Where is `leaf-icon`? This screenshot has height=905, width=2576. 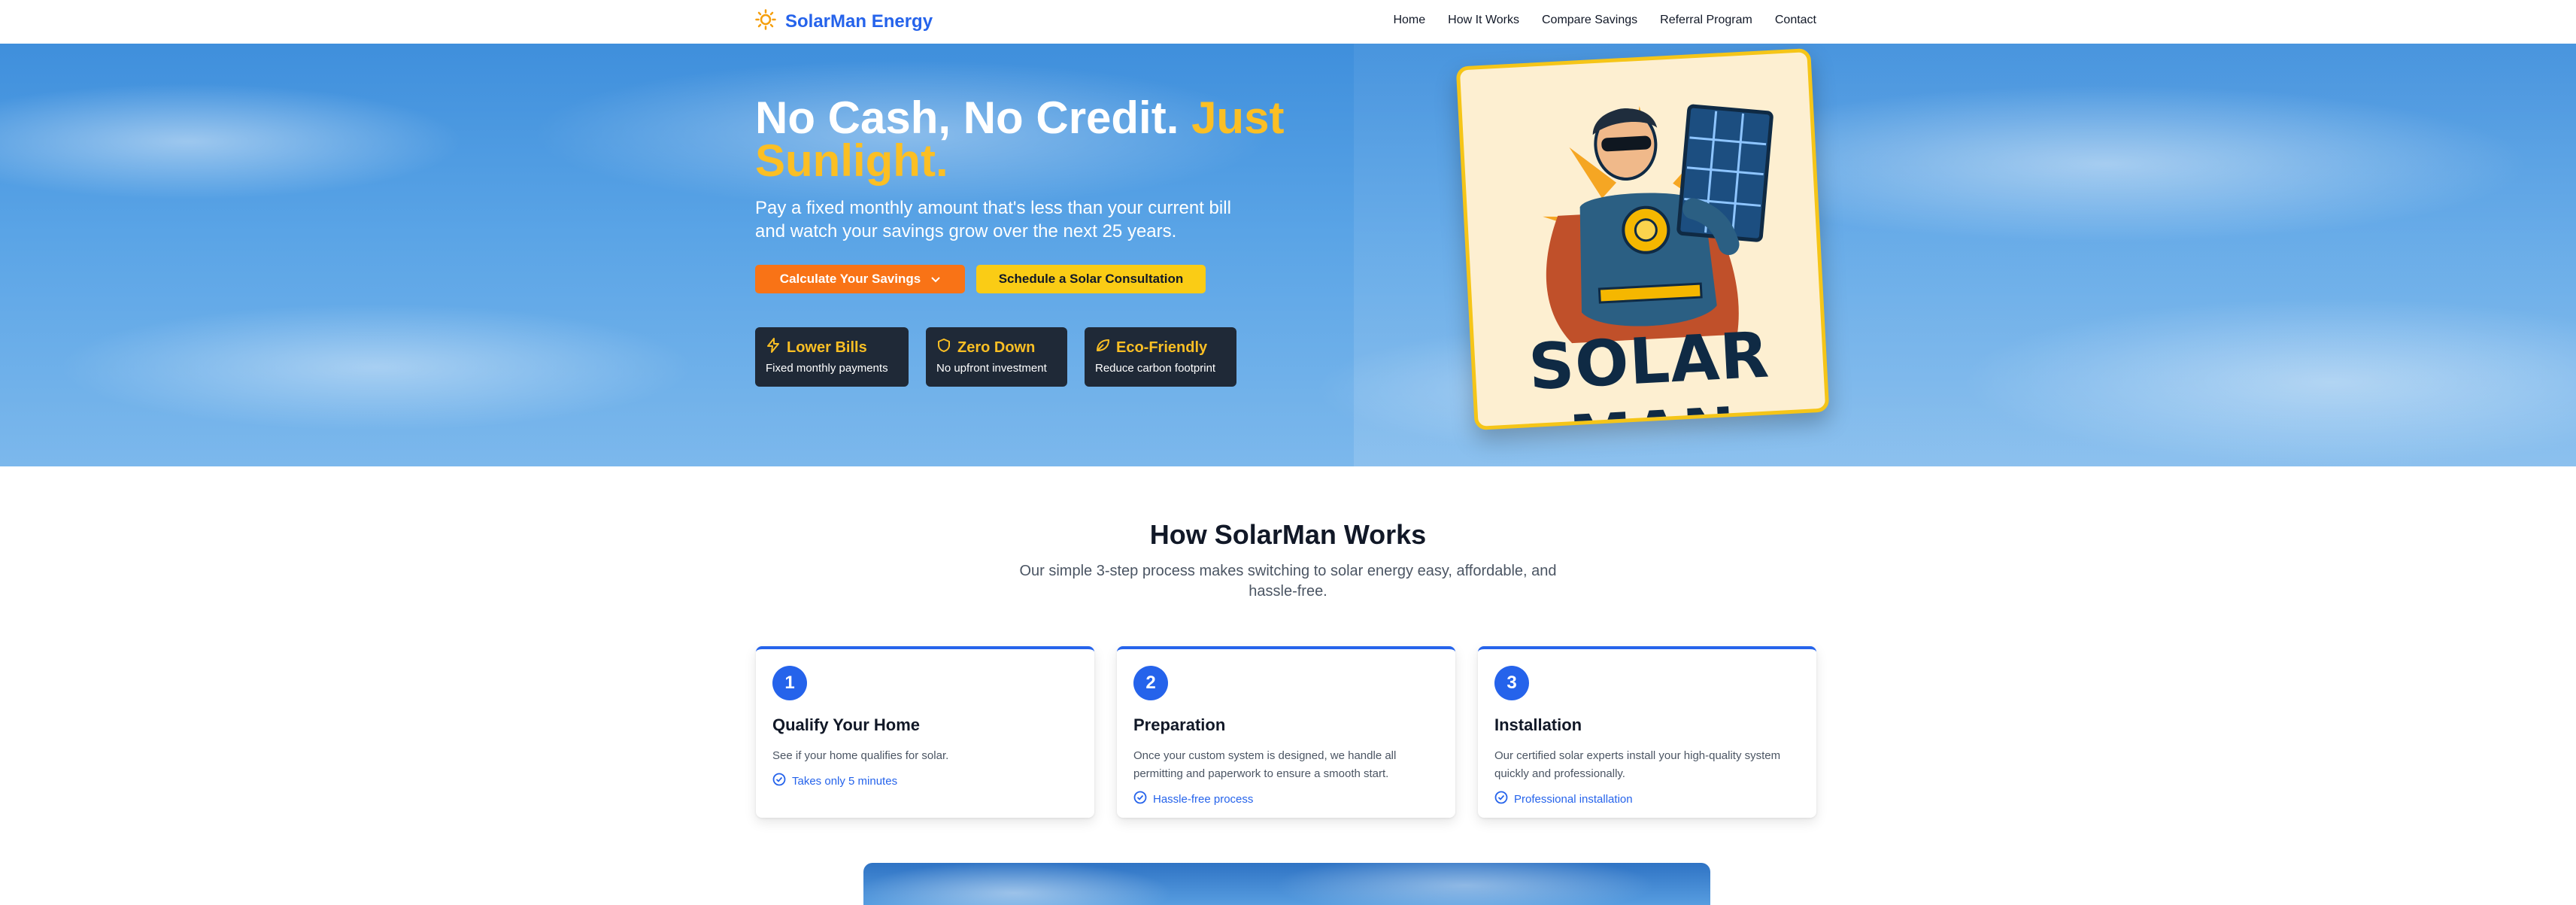
leaf-icon is located at coordinates (1102, 347).